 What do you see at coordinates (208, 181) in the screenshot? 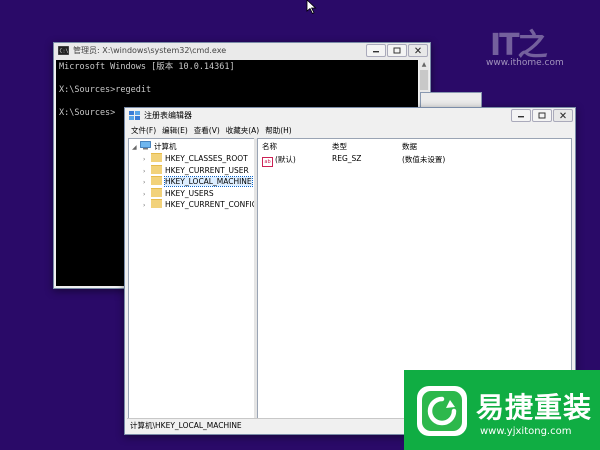
I see `tree-label-selected: HKEY_LOCAL_MACHINE` at bounding box center [208, 181].